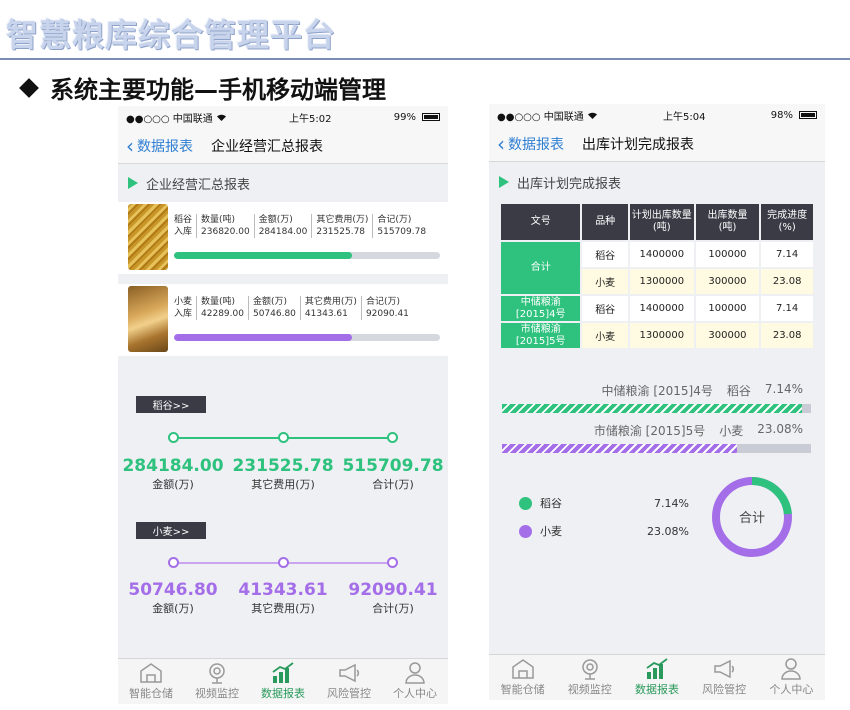 This screenshot has width=850, height=710. Describe the element at coordinates (283, 183) in the screenshot. I see `section-label: 企业经营汇总报表` at that location.